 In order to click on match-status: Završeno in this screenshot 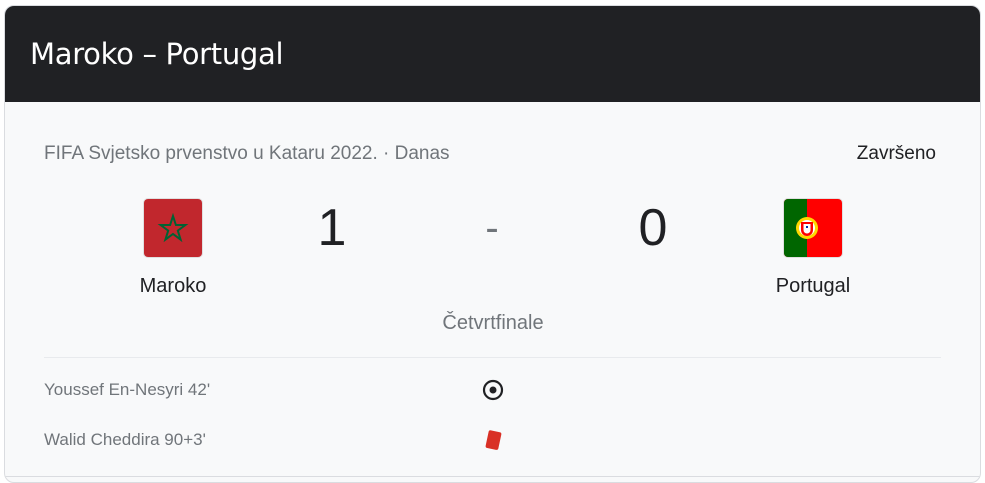, I will do `click(896, 153)`.